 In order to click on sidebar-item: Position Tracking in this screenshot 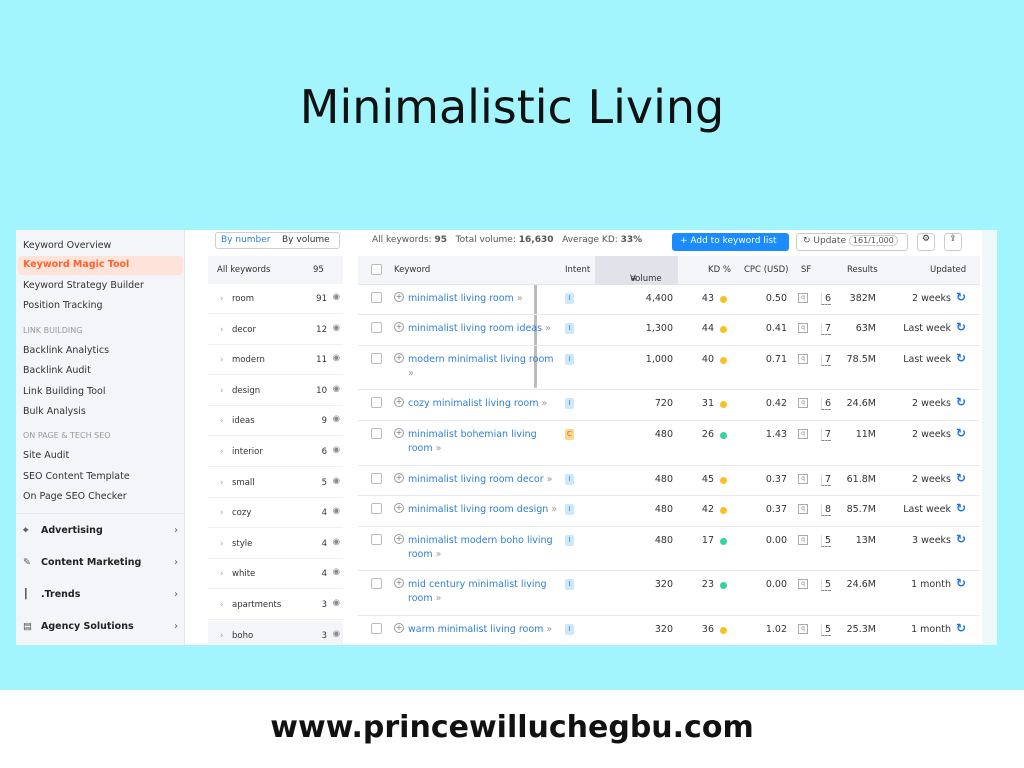, I will do `click(63, 305)`.